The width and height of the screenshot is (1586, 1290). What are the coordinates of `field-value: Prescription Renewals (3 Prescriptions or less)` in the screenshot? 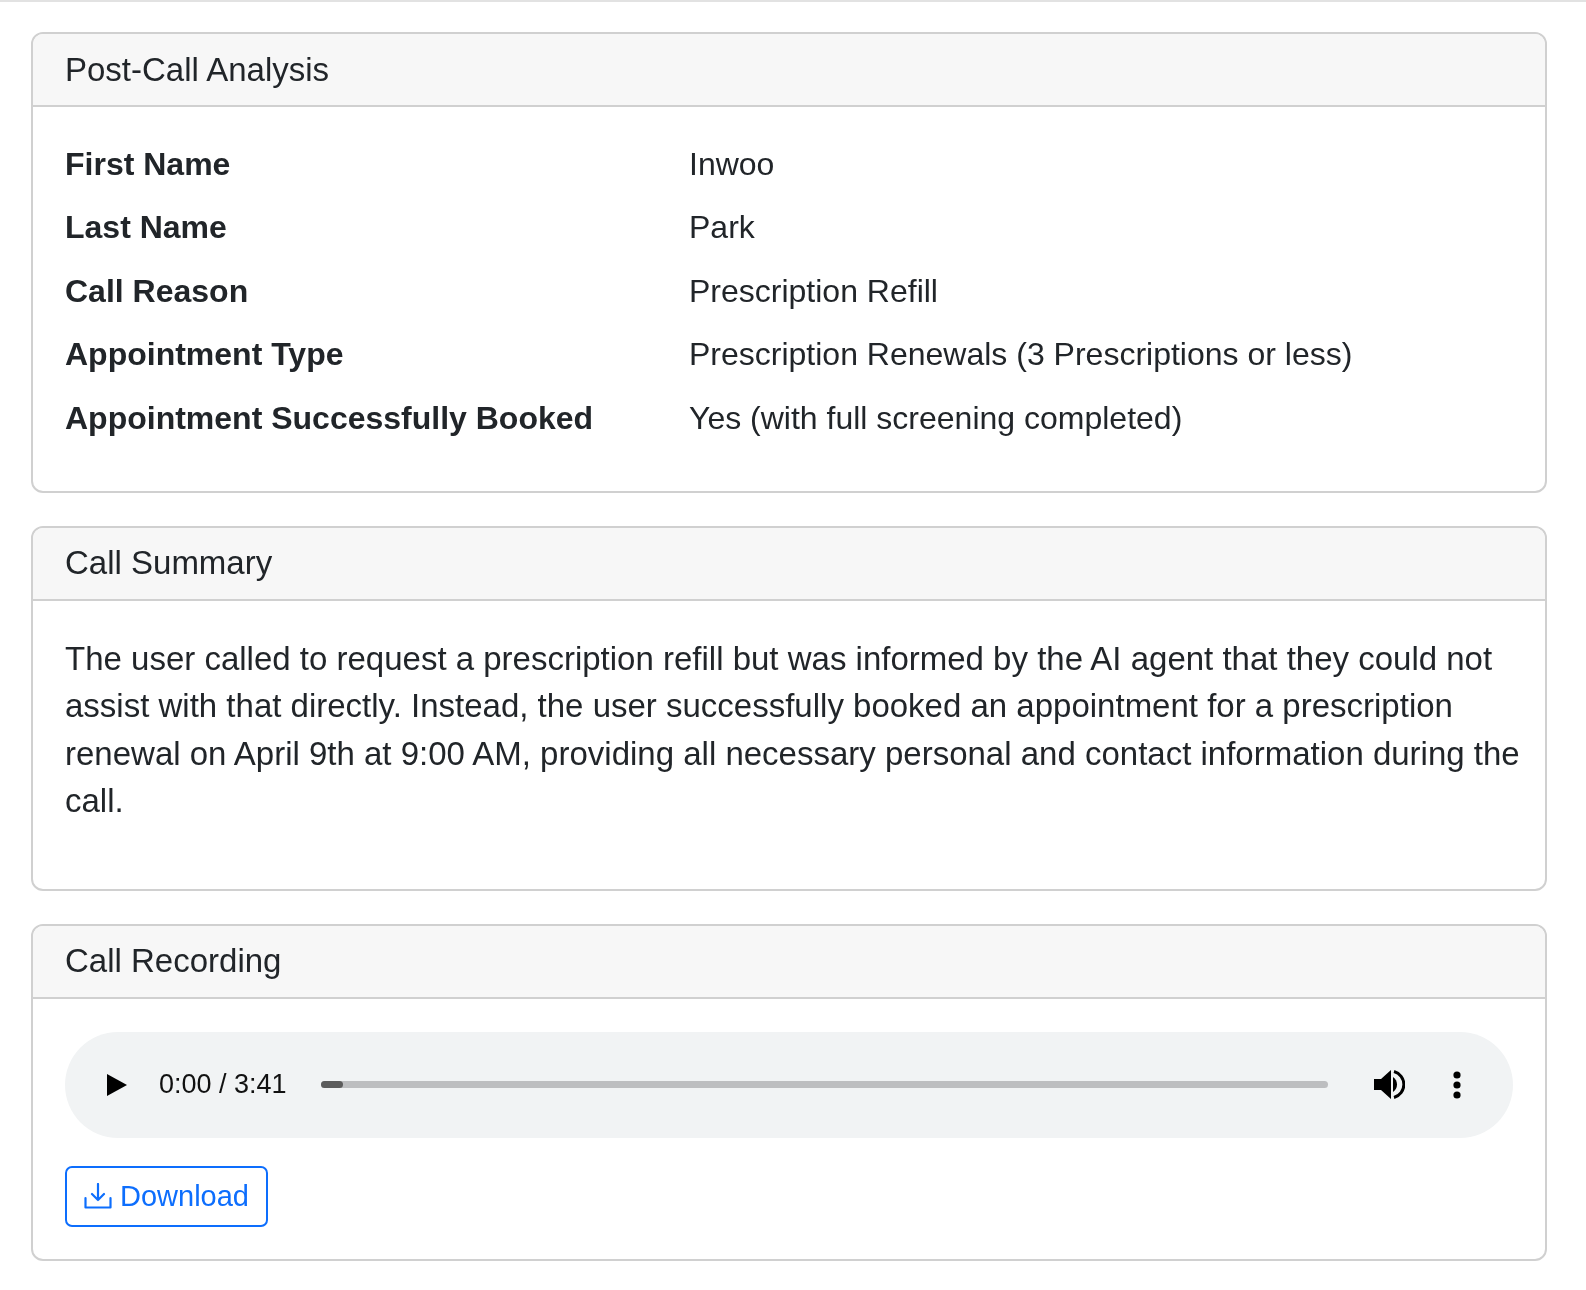 It's located at (1021, 355).